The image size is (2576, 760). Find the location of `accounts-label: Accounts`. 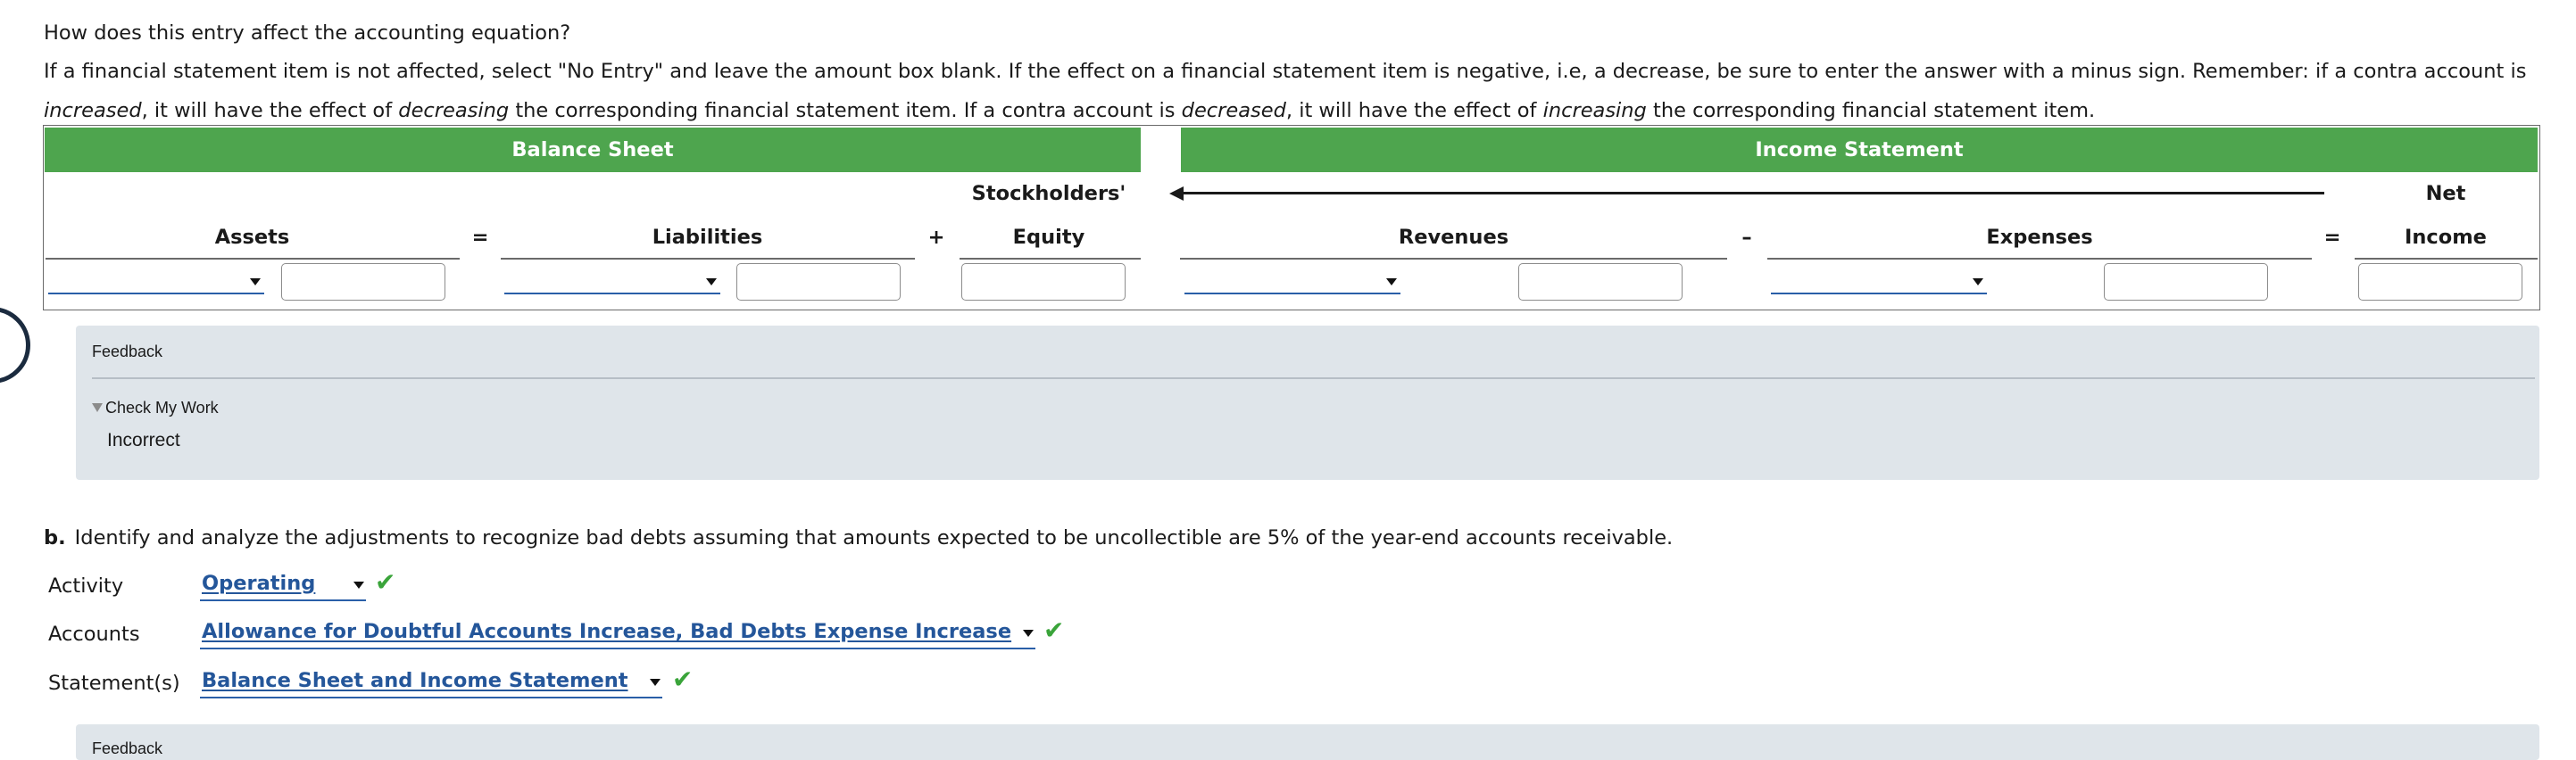

accounts-label: Accounts is located at coordinates (94, 634).